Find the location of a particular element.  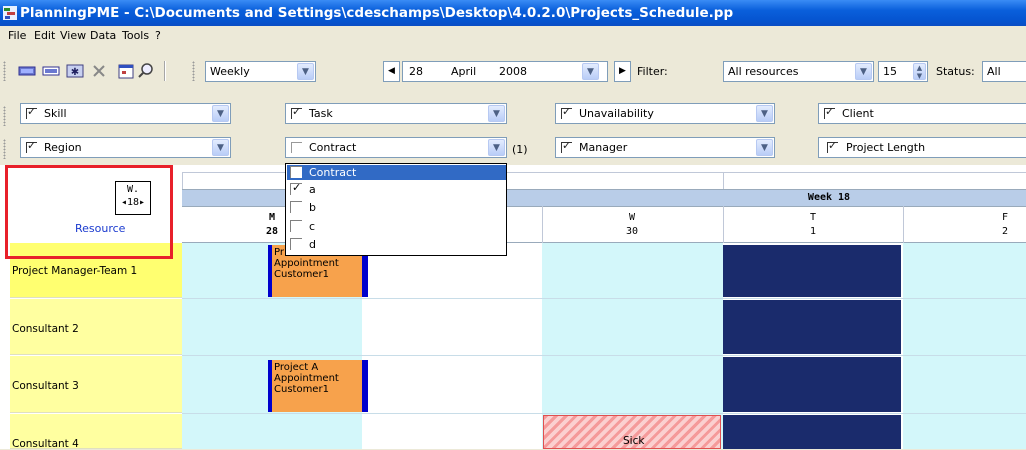

skill-label: Skill is located at coordinates (55, 113).